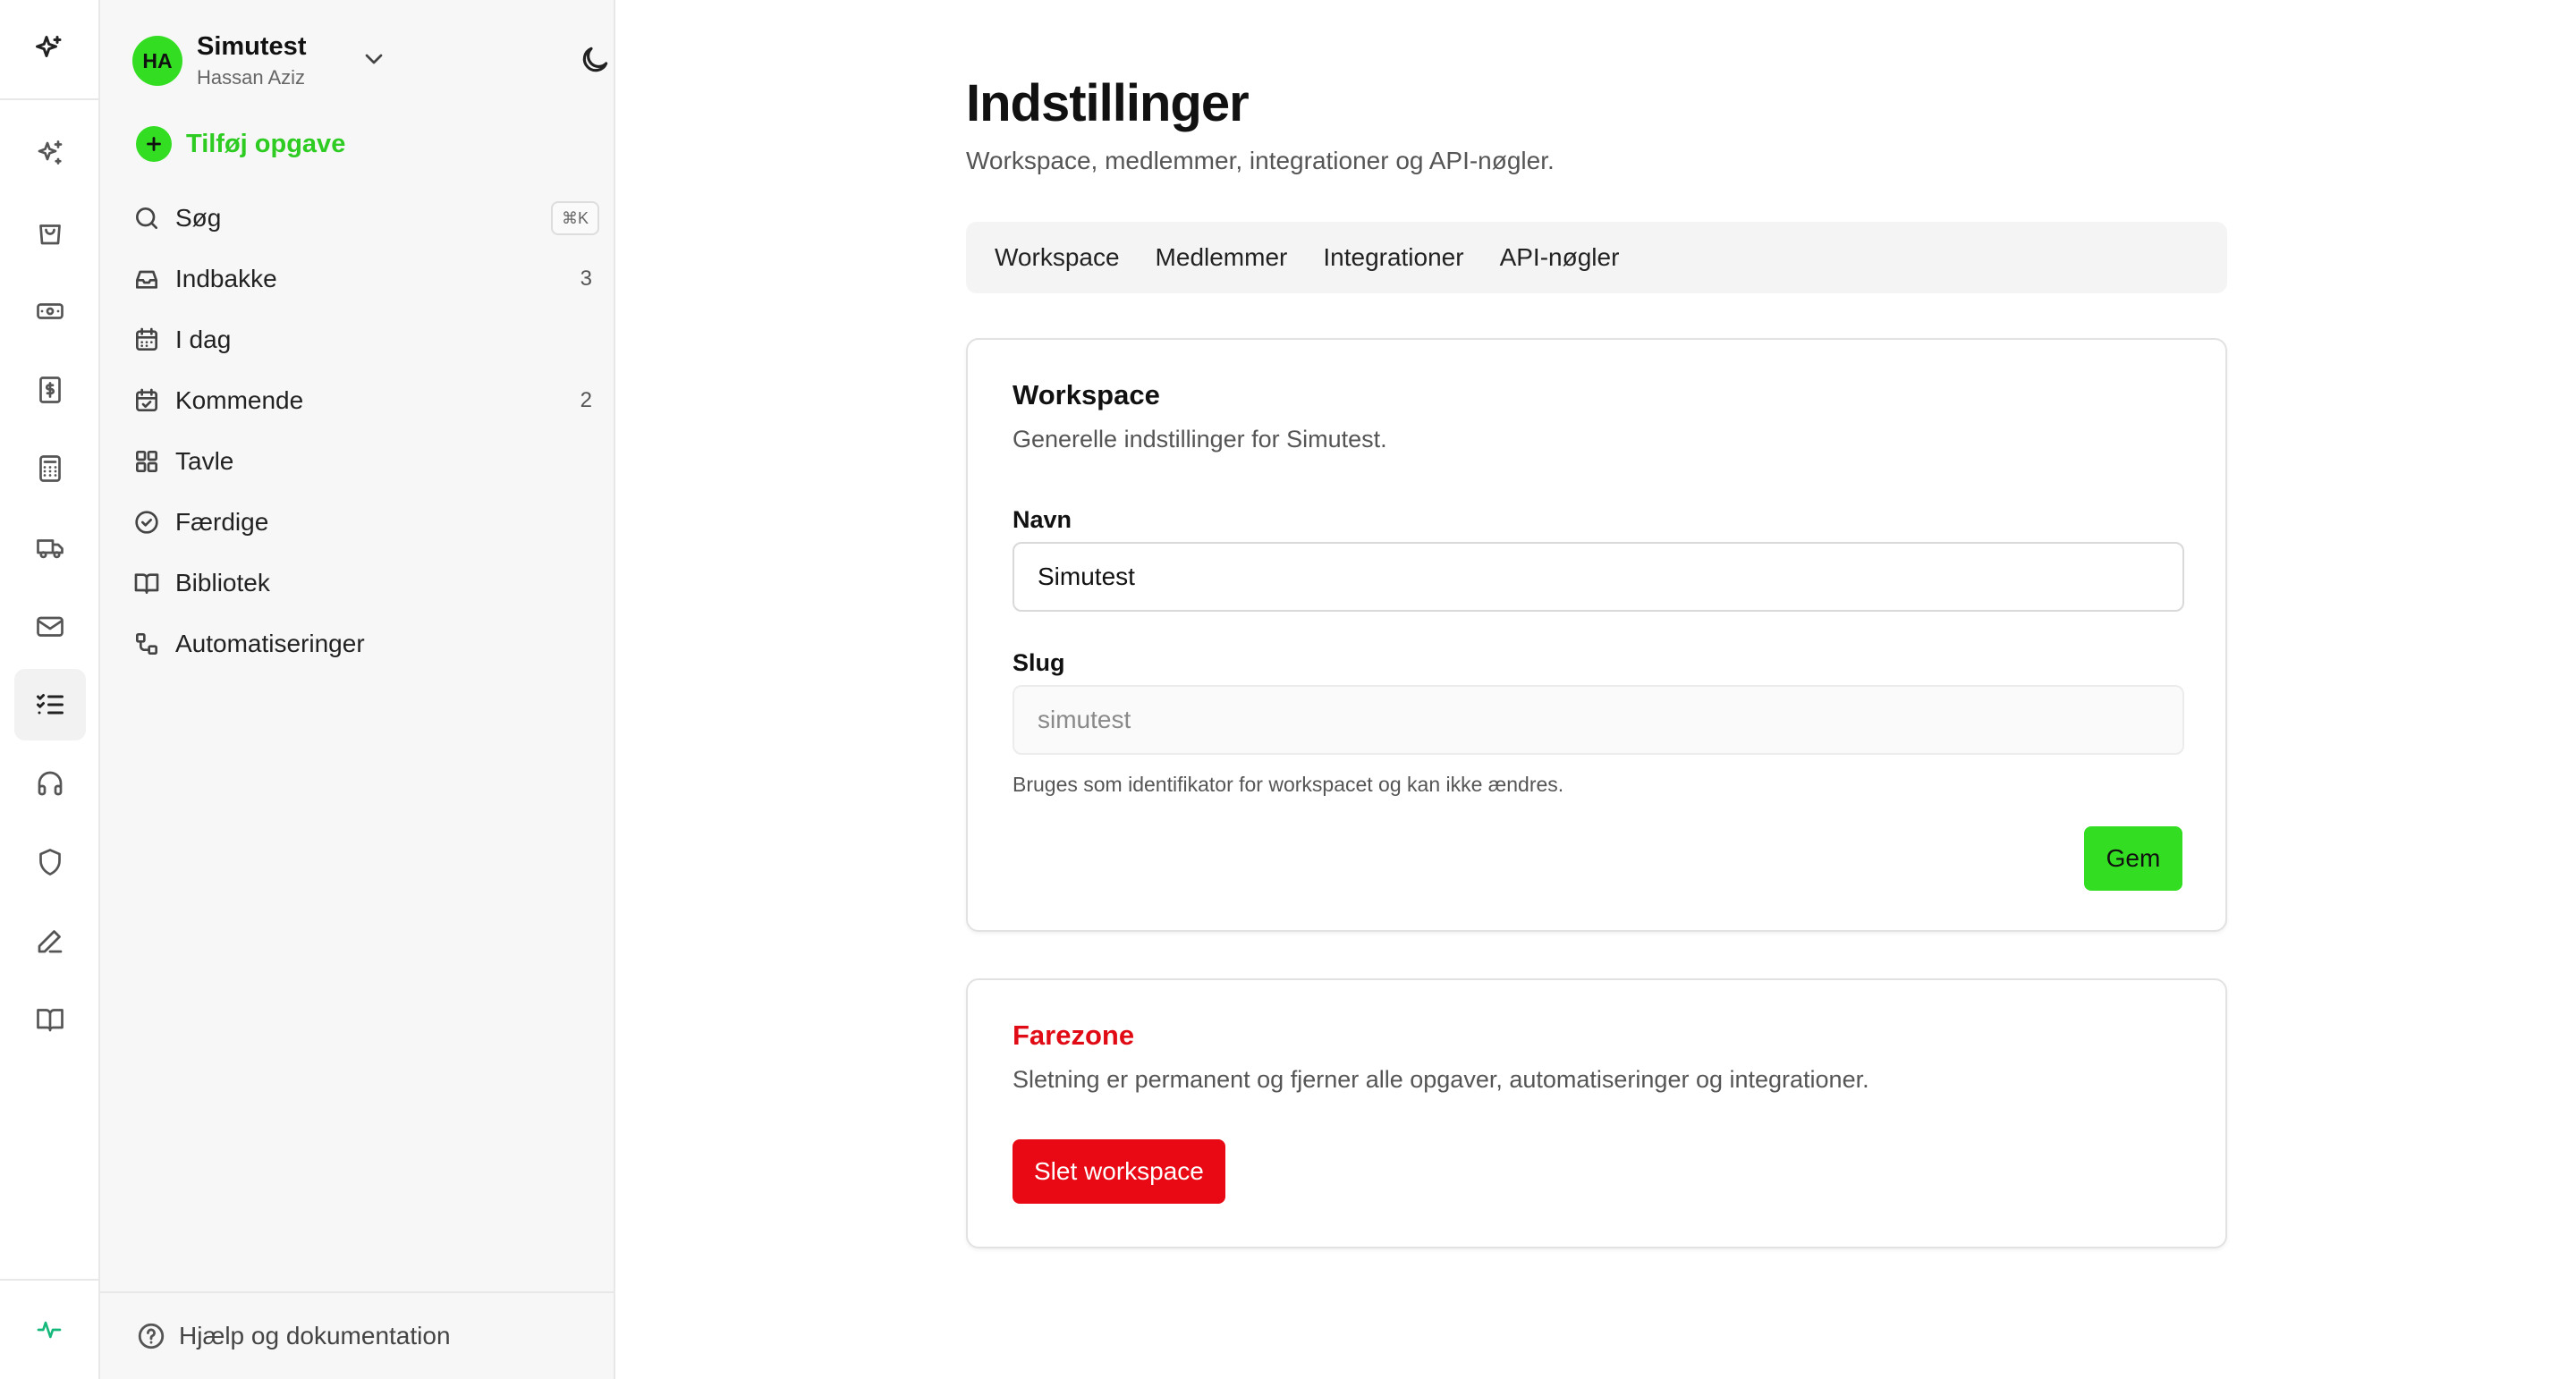  What do you see at coordinates (222, 522) in the screenshot?
I see `sidebar-item-label: Færdige` at bounding box center [222, 522].